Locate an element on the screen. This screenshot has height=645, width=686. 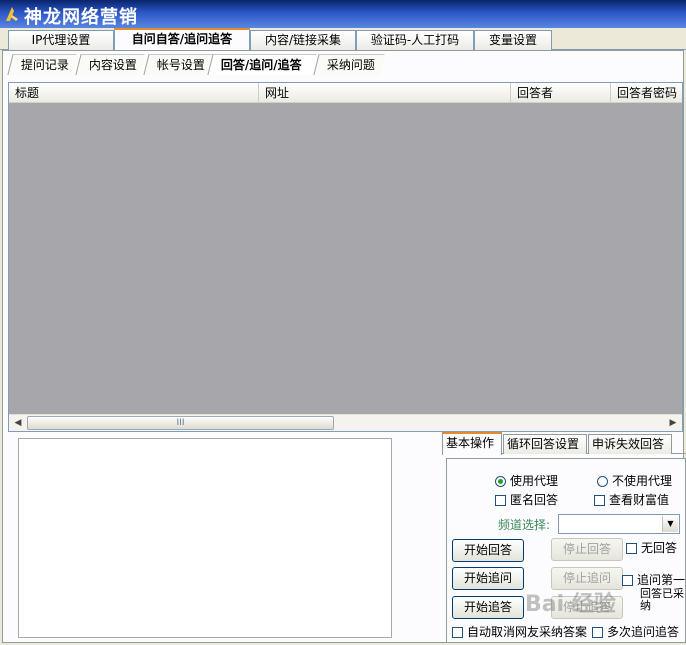
horizontal-scrollbar: ◀ III ▶ is located at coordinates (345, 422).